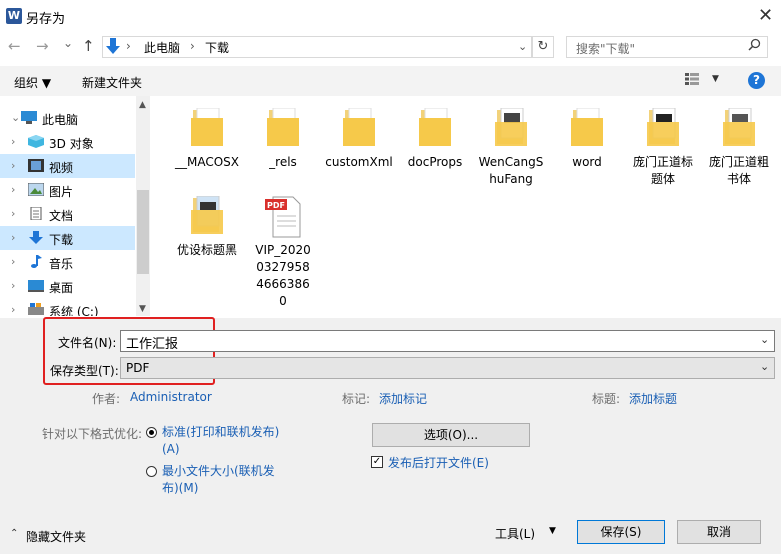 Image resolution: width=781 pixels, height=554 pixels. I want to click on breadcrumb-this-pc: 此电脑, so click(162, 47).